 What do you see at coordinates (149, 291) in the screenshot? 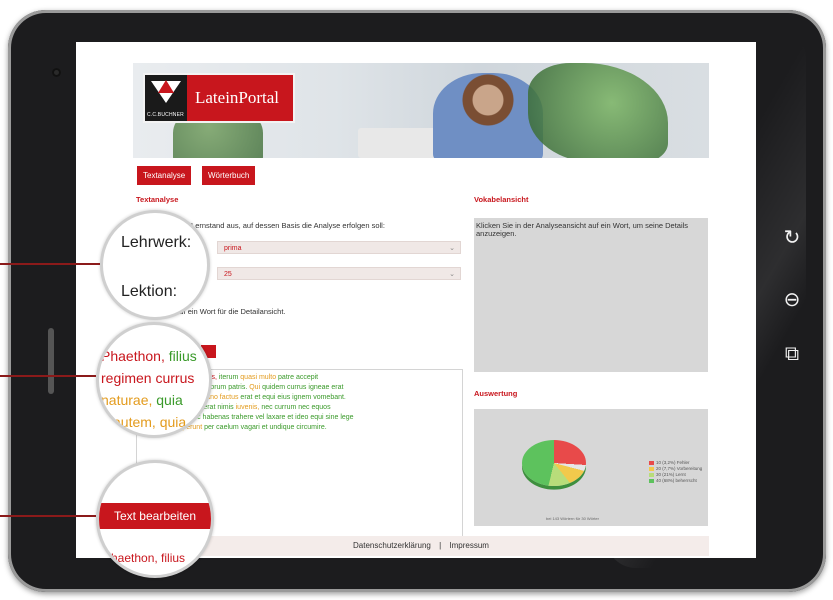
I see `mag-lektion-label: Lektion:` at bounding box center [149, 291].